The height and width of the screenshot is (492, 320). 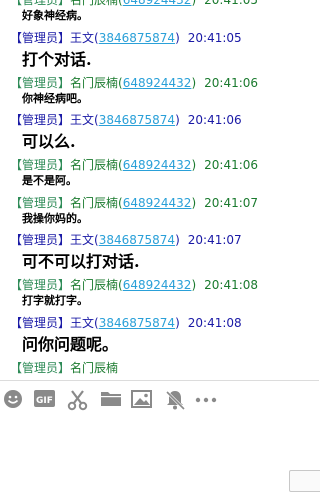 What do you see at coordinates (81, 261) in the screenshot?
I see `message-text: 可不可以打对话.` at bounding box center [81, 261].